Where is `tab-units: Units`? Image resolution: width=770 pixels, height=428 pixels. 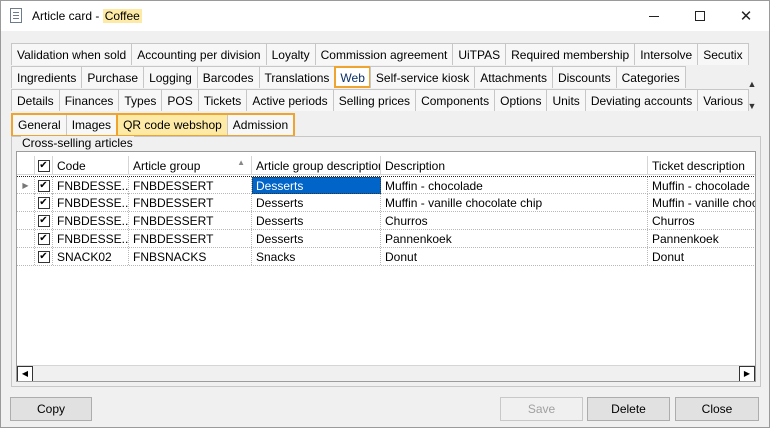
tab-units: Units is located at coordinates (566, 100).